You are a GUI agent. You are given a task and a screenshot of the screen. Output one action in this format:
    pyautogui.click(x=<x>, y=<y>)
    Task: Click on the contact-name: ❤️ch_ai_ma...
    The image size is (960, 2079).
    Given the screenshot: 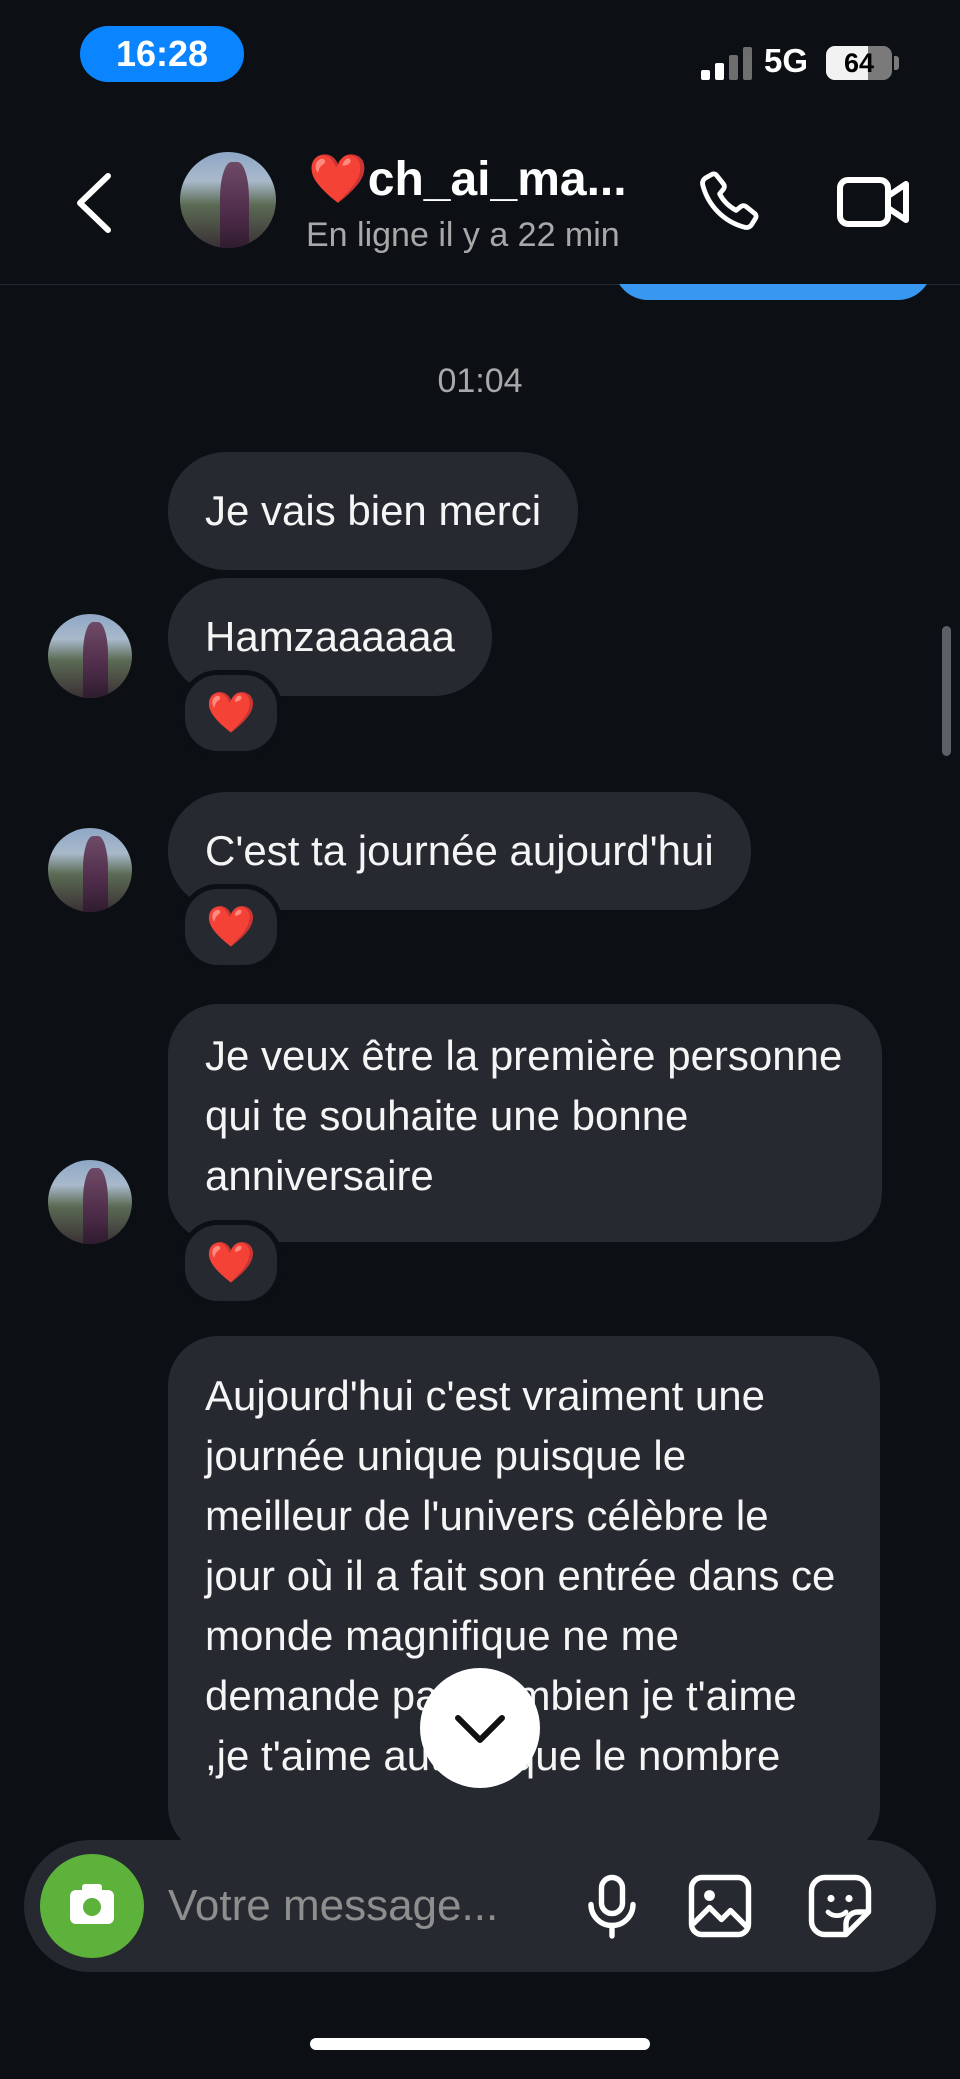 What is the action you would take?
    pyautogui.click(x=488, y=178)
    